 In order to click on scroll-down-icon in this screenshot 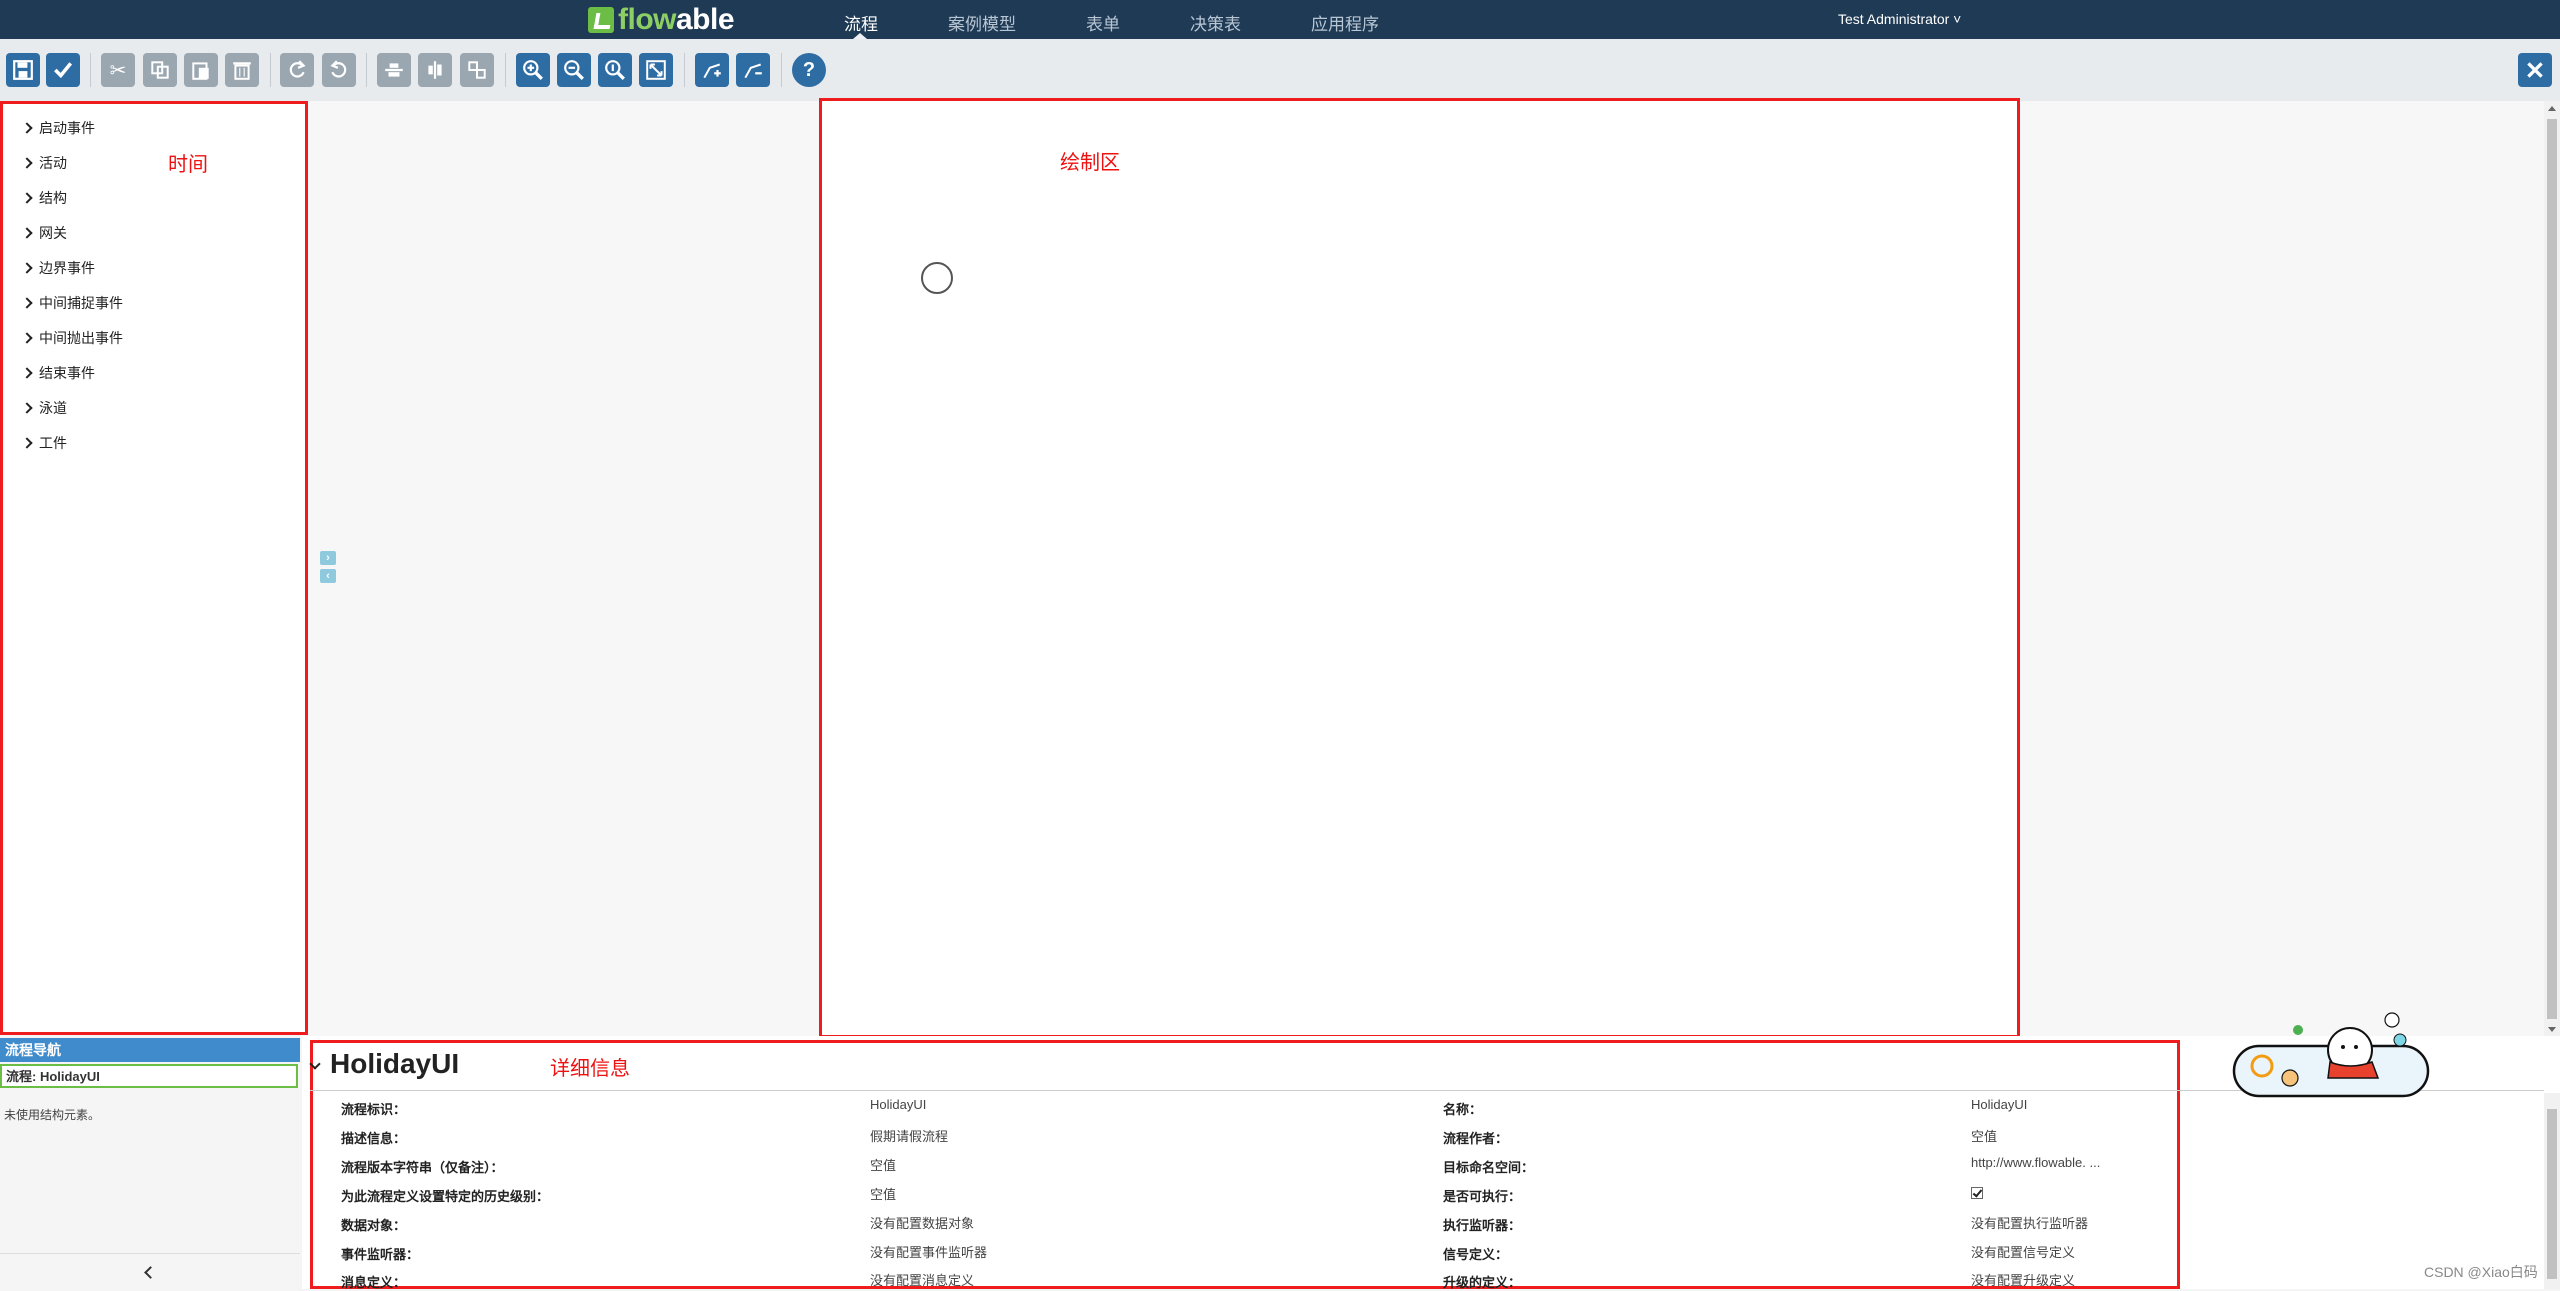, I will do `click(2552, 1029)`.